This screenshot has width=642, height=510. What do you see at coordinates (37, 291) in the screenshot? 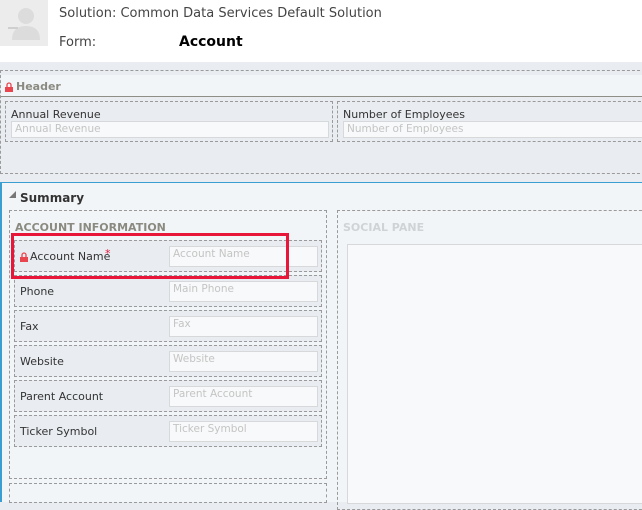
I see `phone-label: Phone` at bounding box center [37, 291].